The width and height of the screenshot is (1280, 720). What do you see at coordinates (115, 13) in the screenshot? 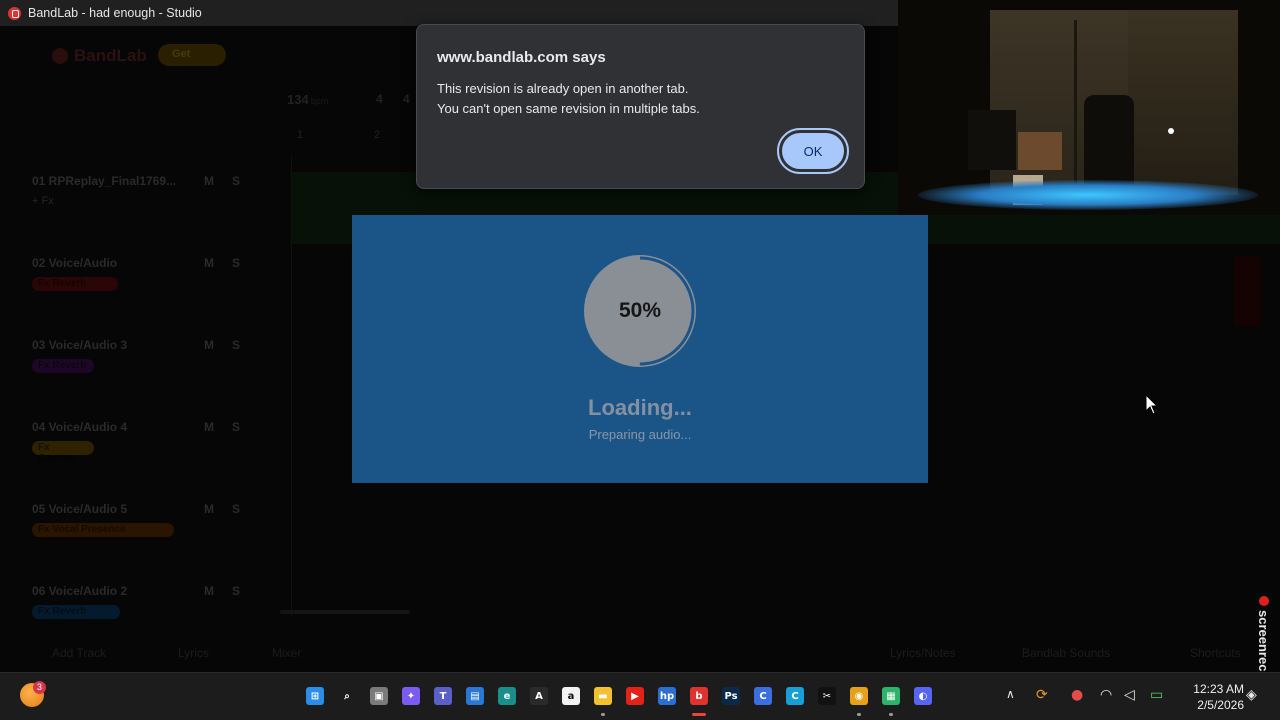
I see `window-title: BandLab - had enough - Studio` at bounding box center [115, 13].